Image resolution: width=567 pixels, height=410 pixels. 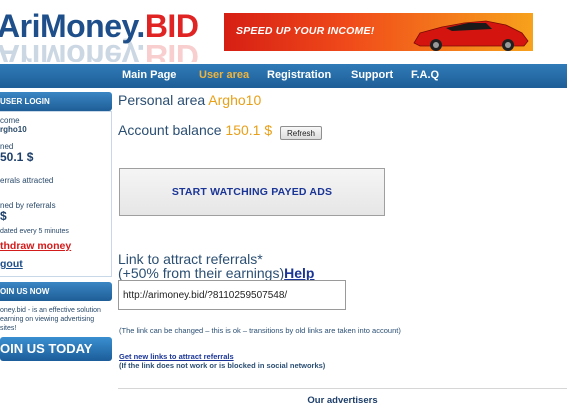 I want to click on nav-main-page: Main Page, so click(x=149, y=75).